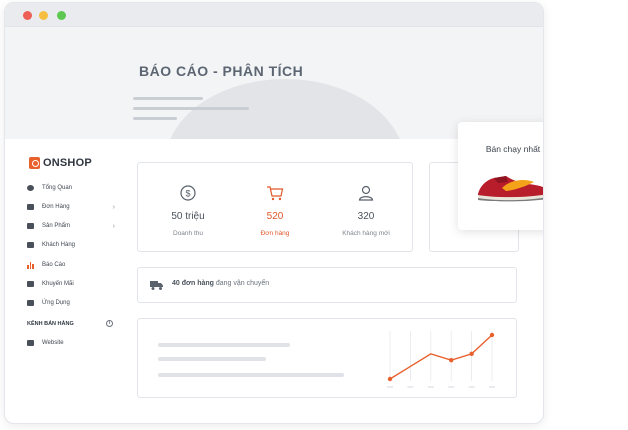 The image size is (628, 430). I want to click on truck-icon, so click(156, 285).